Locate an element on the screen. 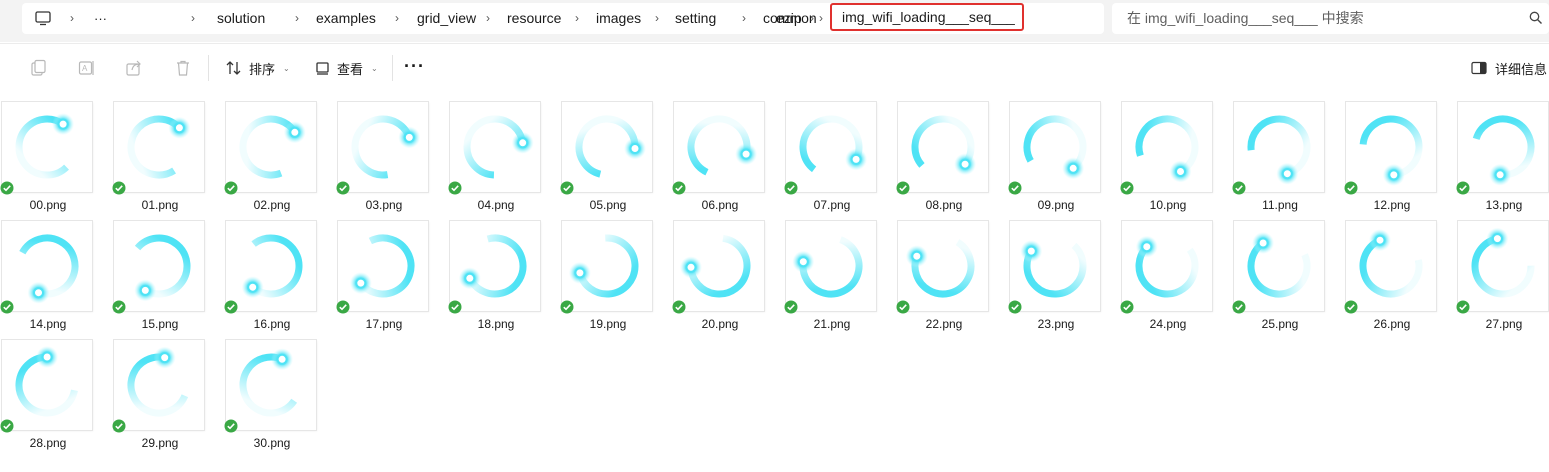 This screenshot has width=1549, height=472. file-name: 15.png is located at coordinates (160, 324).